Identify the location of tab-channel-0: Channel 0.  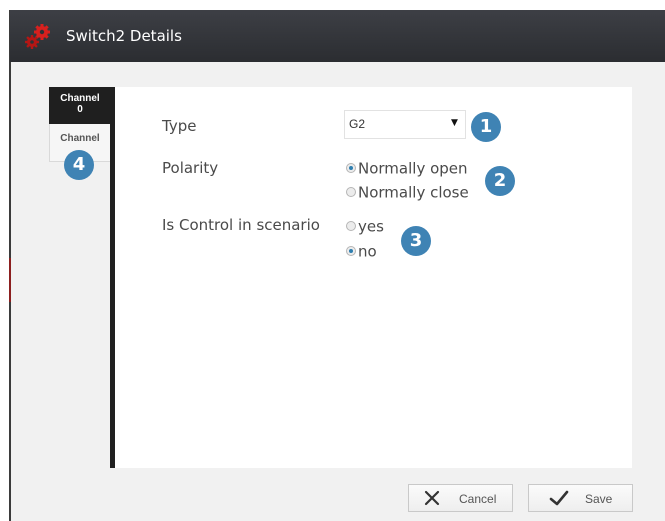
(80, 105).